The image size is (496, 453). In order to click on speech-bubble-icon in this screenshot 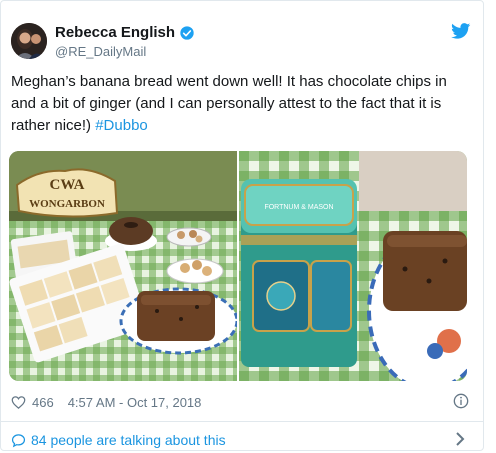, I will do `click(18, 440)`.